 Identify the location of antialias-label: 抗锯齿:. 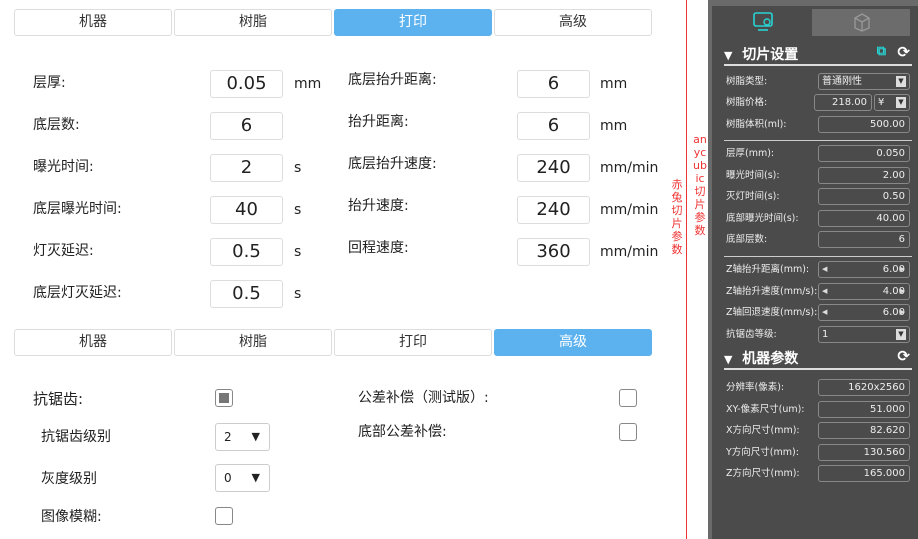
(58, 399).